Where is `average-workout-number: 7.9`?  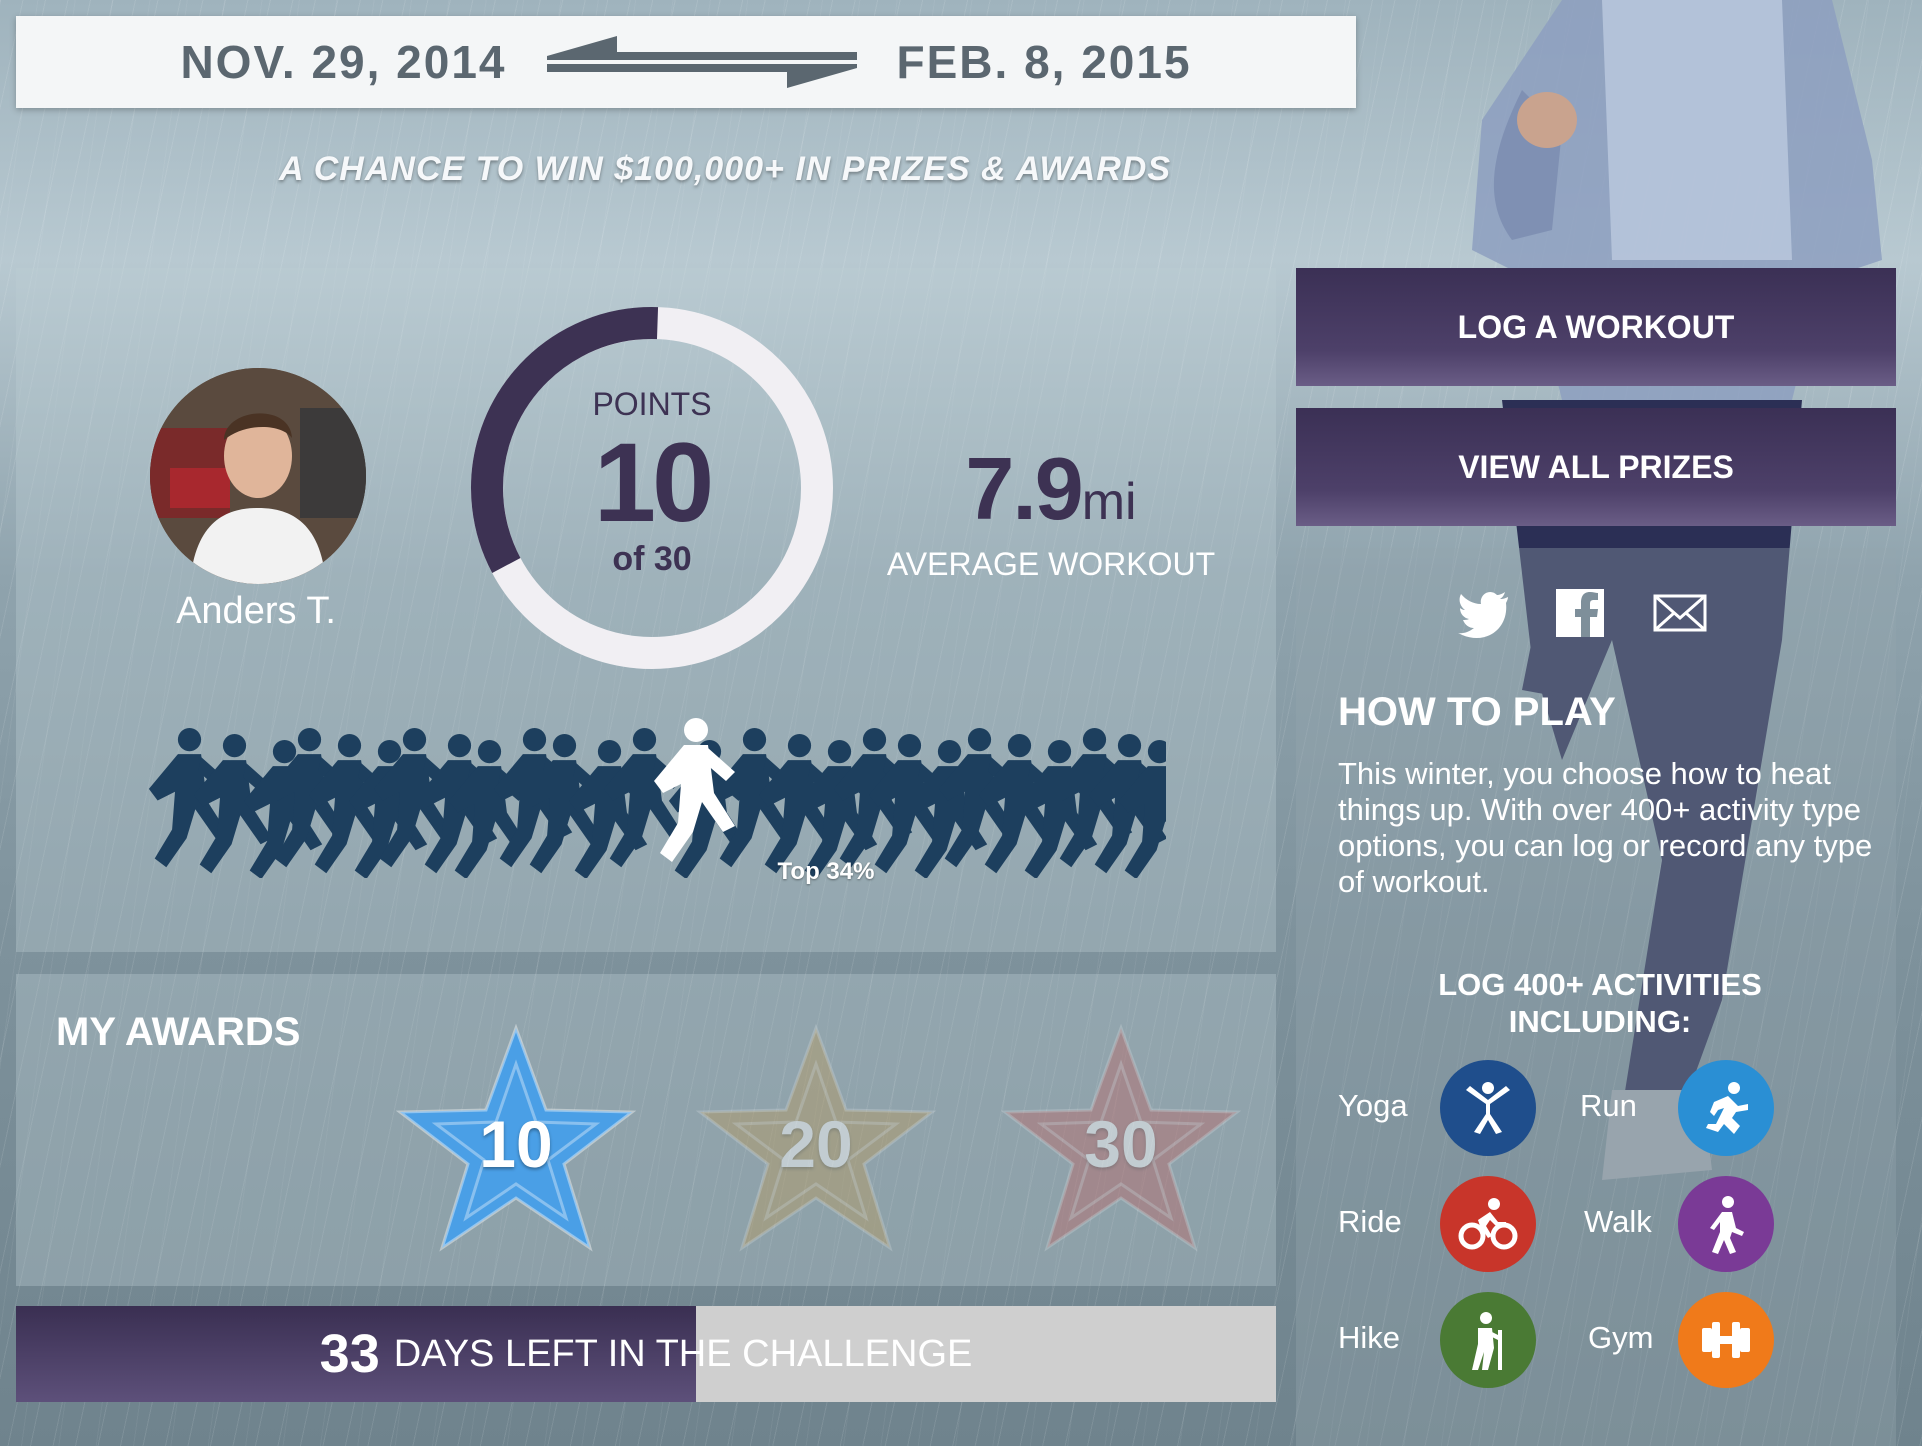 average-workout-number: 7.9 is located at coordinates (1024, 488).